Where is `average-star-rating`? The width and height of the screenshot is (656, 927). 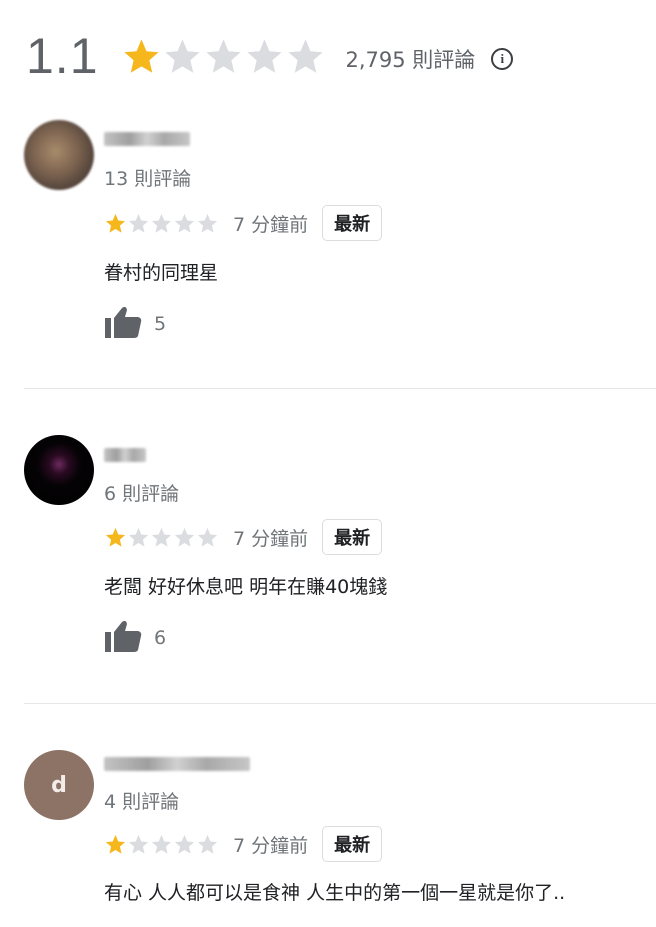 average-star-rating is located at coordinates (223, 56).